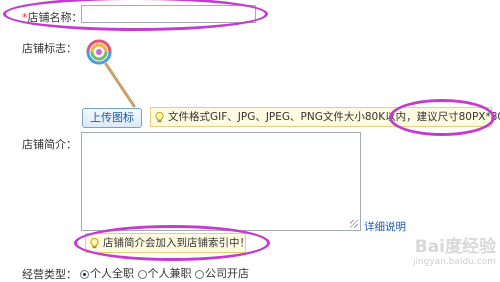 The height and width of the screenshot is (282, 500). I want to click on watermark-brand: Bai度经验, so click(455, 247).